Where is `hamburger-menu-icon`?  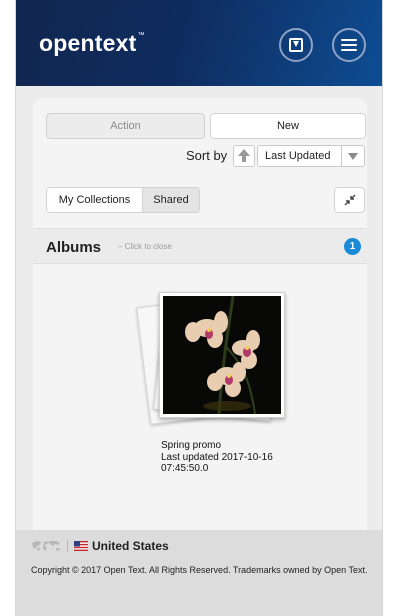 hamburger-menu-icon is located at coordinates (349, 45).